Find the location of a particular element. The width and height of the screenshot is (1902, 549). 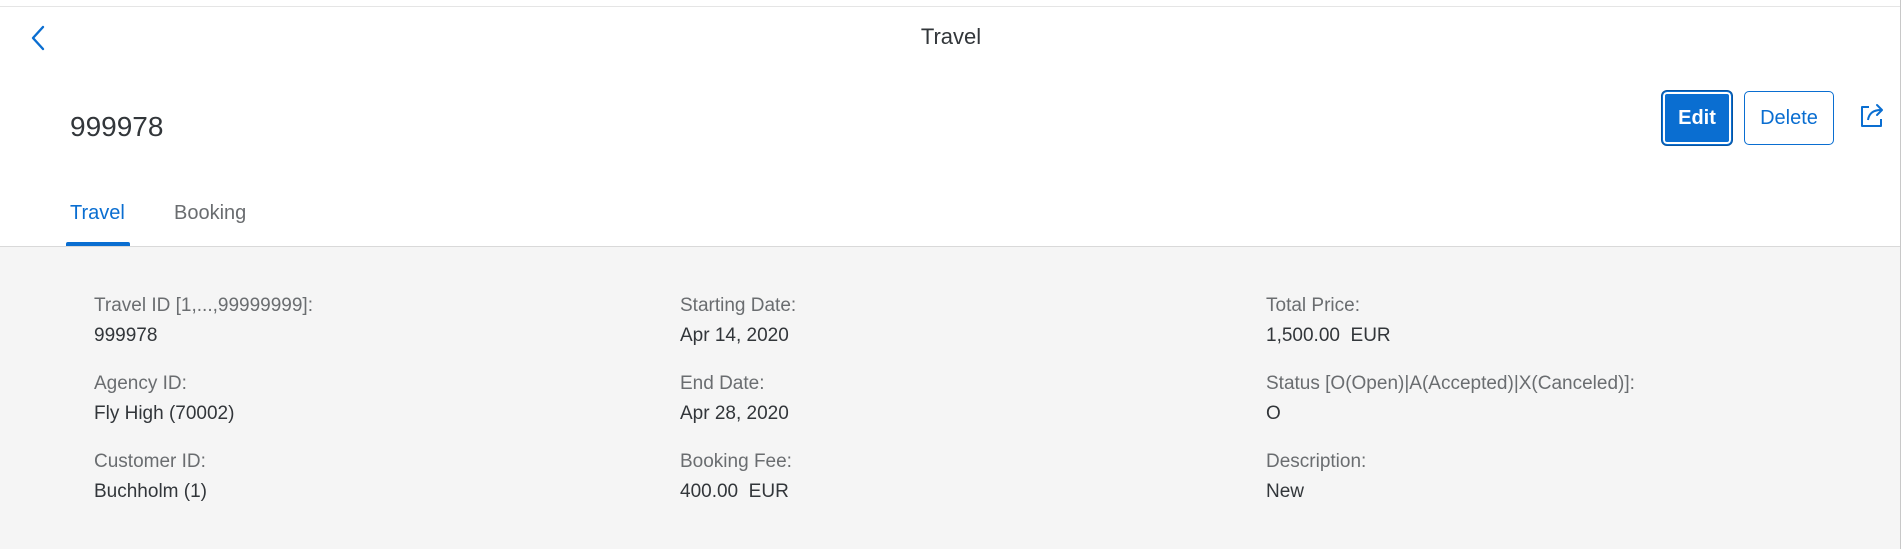

field-label: Total Price: is located at coordinates (1313, 305).